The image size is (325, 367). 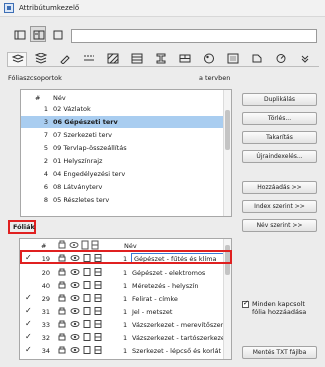 I want to click on layer-row: ✓ 32 1 Vázszerkezet - tartószerkezet, so click(x=125, y=337).